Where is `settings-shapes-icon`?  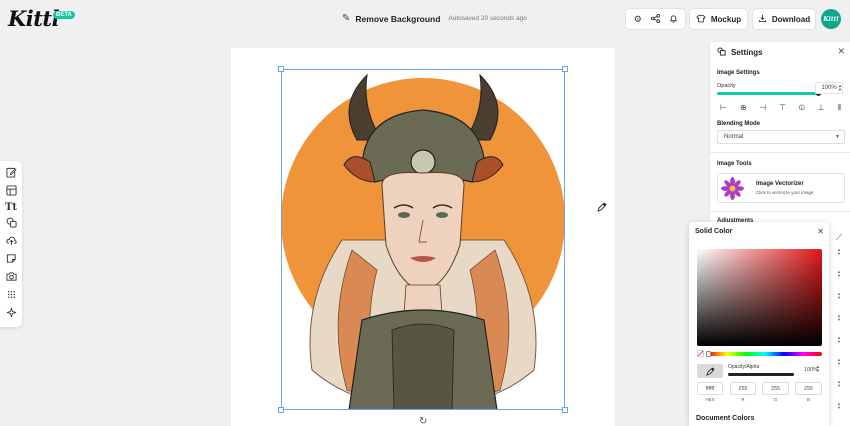
settings-shapes-icon is located at coordinates (721, 52).